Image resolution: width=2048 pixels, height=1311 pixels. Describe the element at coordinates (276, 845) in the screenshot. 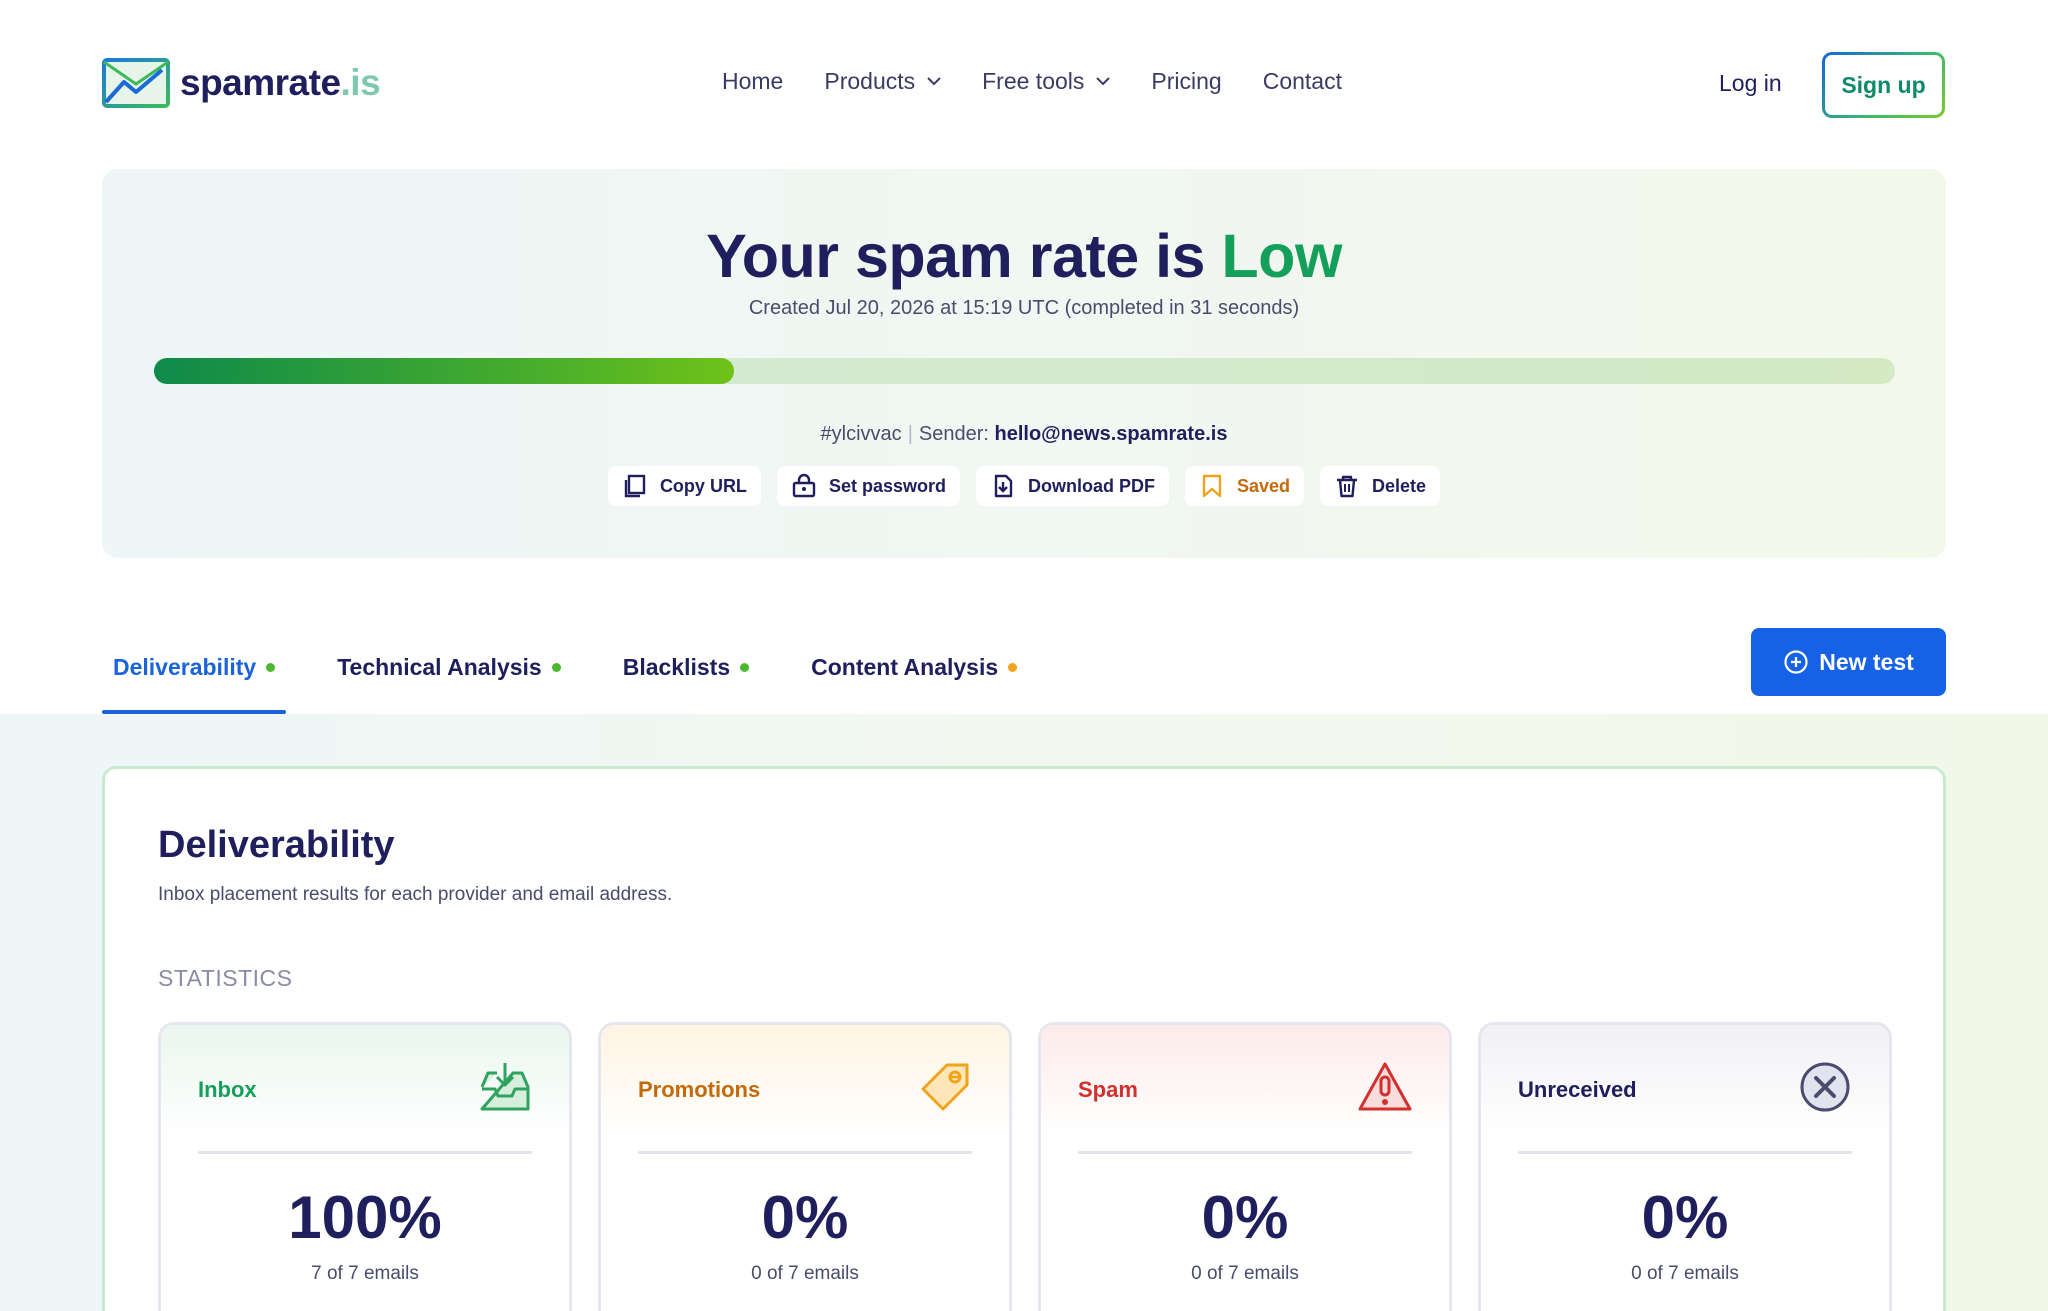

I see `section-title: Deliverability` at that location.